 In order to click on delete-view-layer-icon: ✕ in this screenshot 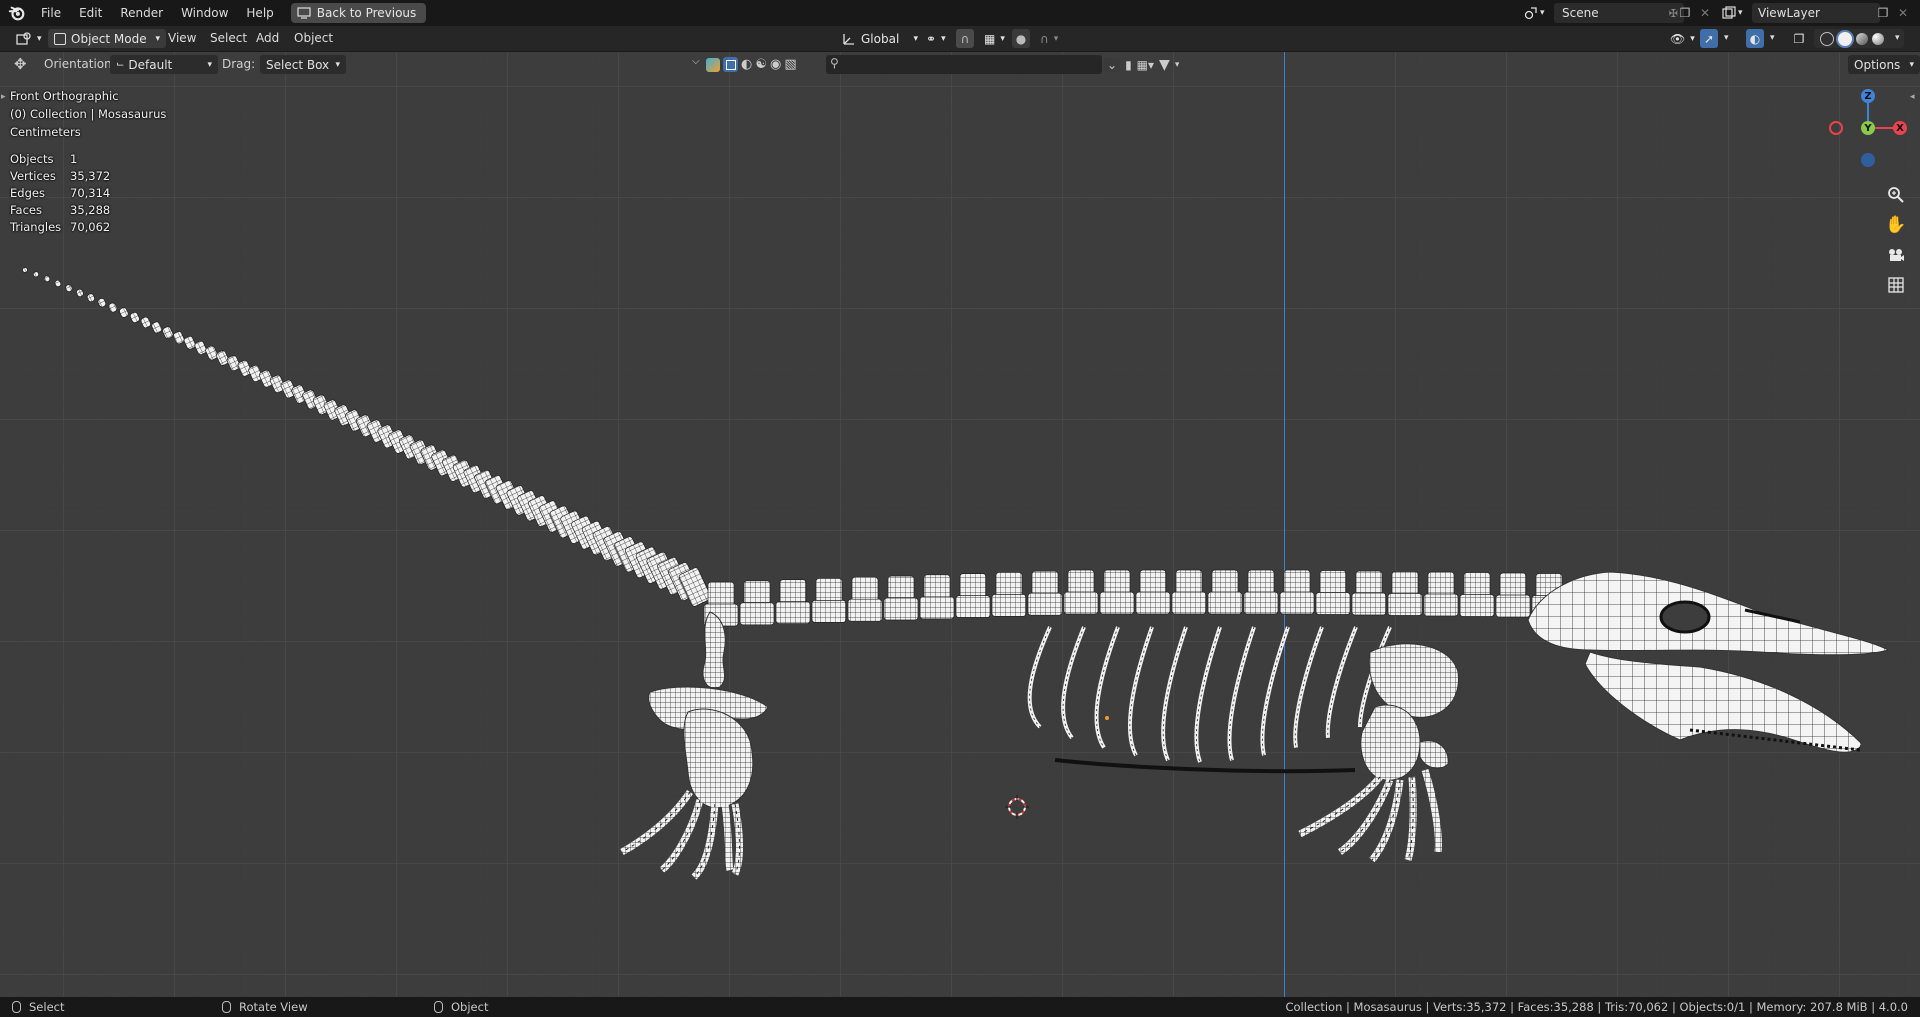, I will do `click(1903, 13)`.